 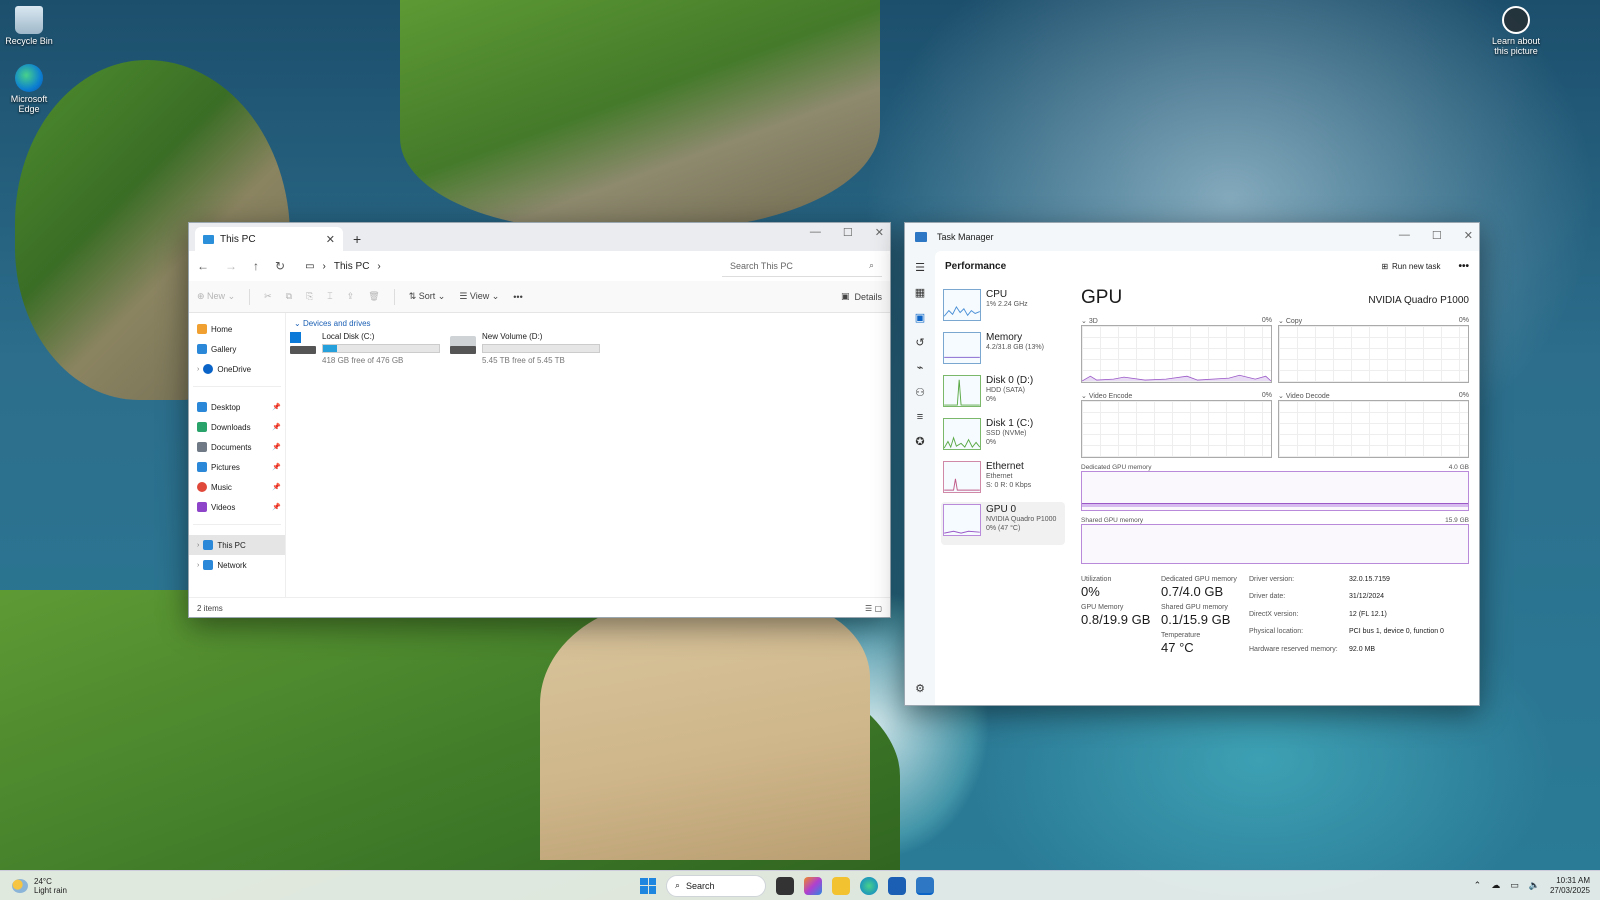 I want to click on sort-button: ⇅ Sort ⌄, so click(x=427, y=296).